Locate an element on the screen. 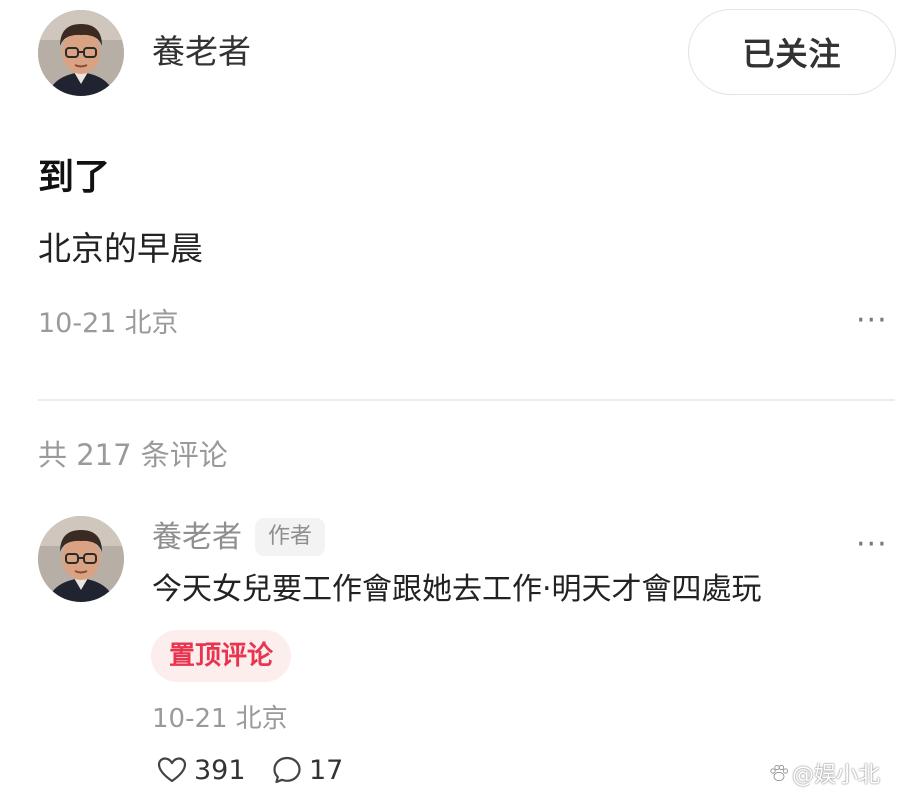  post-meta: 10-21 北京 is located at coordinates (108, 324).